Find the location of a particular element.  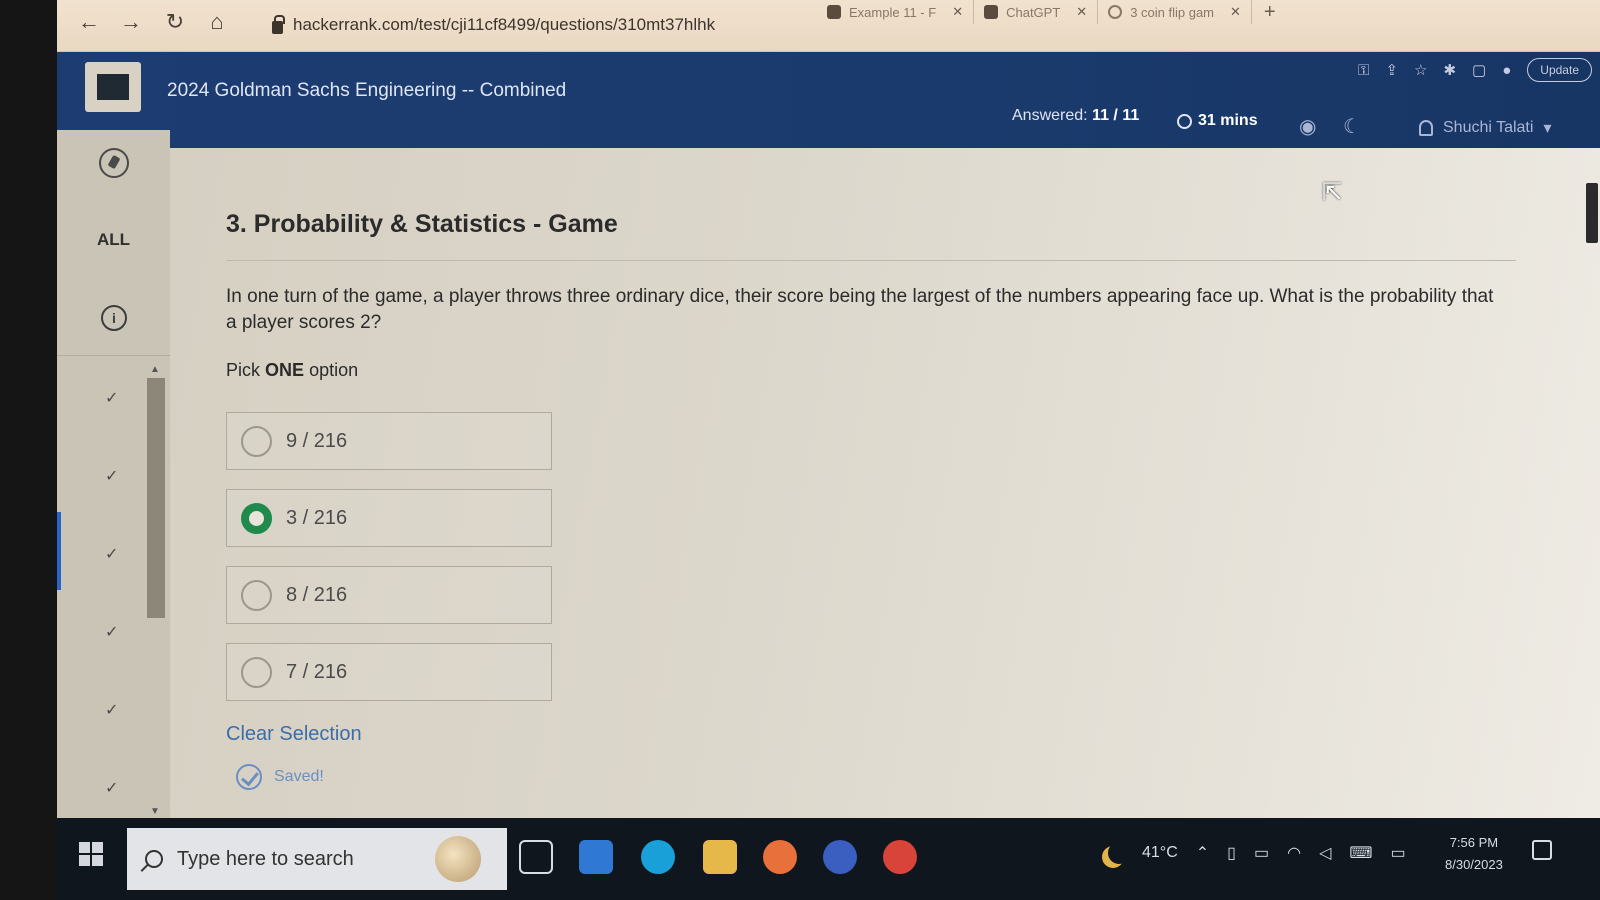

option-label: 9 / 216 is located at coordinates (317, 440).